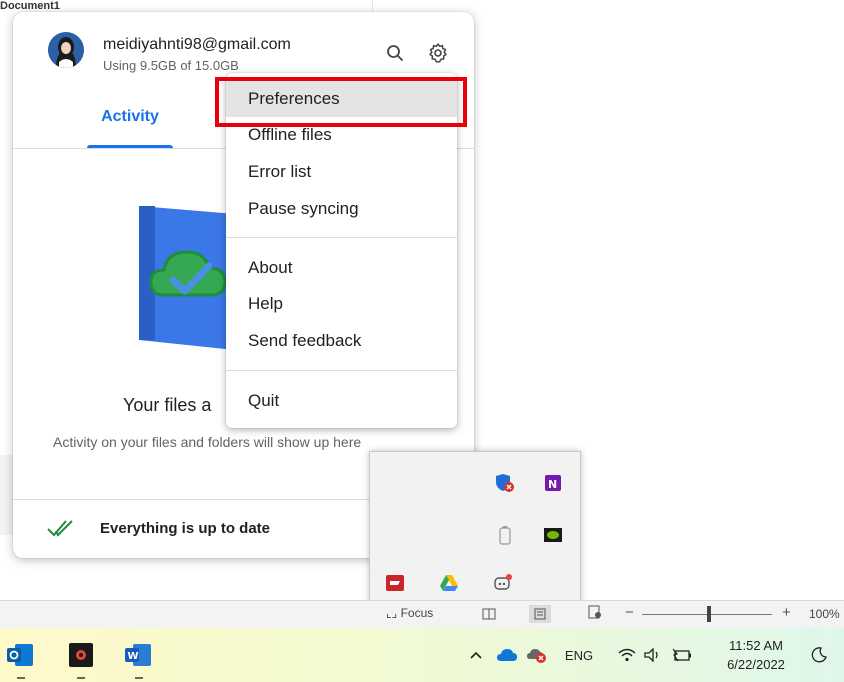  I want to click on empty-state-title: Your files a, so click(167, 405).